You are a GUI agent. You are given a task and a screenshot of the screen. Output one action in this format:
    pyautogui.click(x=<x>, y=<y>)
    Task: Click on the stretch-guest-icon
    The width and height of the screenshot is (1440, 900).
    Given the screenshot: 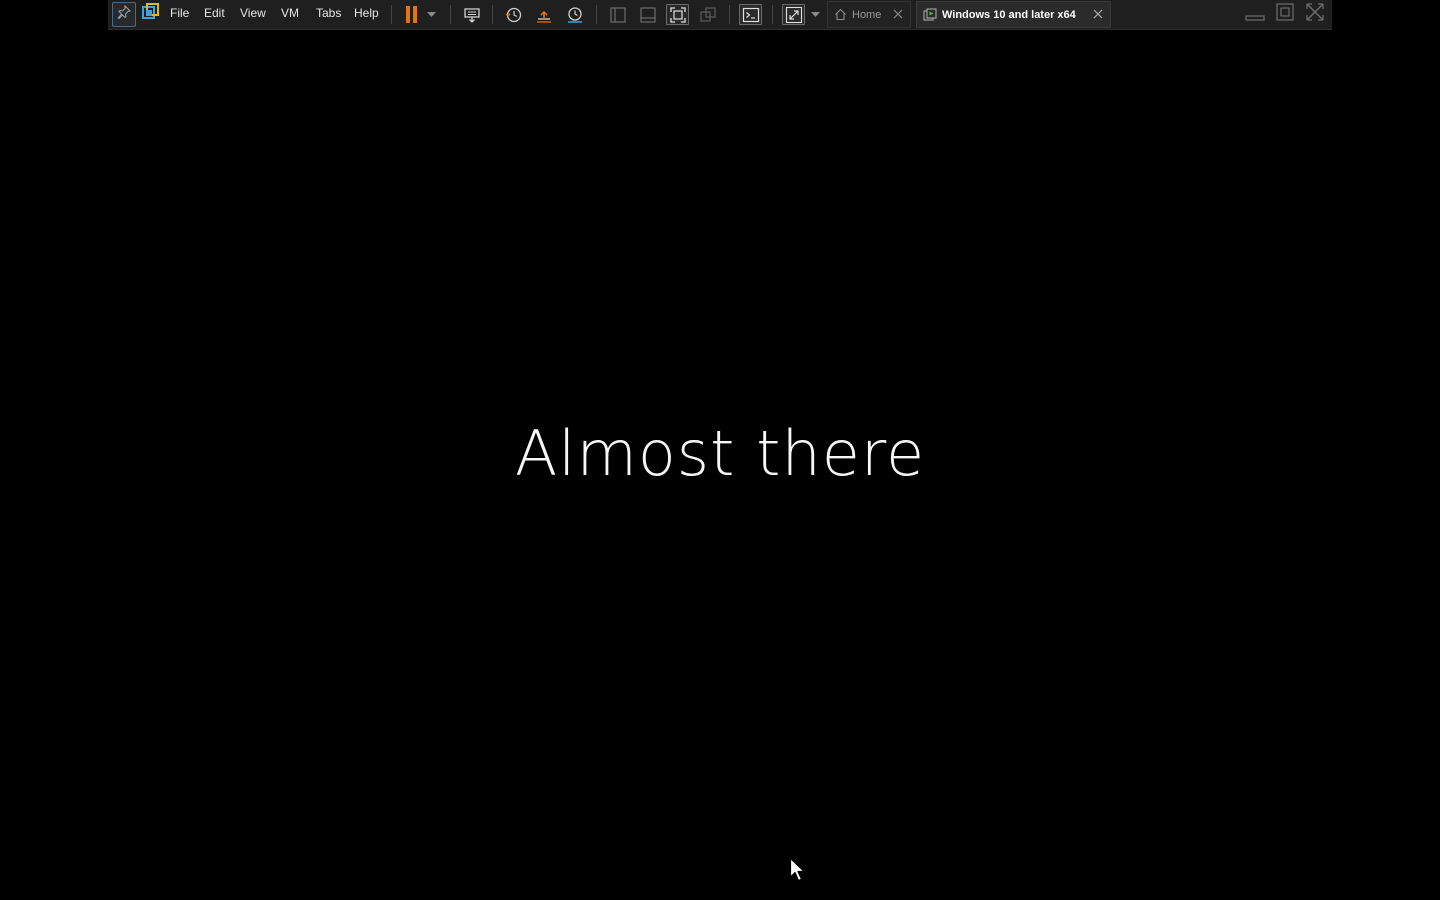 What is the action you would take?
    pyautogui.click(x=794, y=15)
    